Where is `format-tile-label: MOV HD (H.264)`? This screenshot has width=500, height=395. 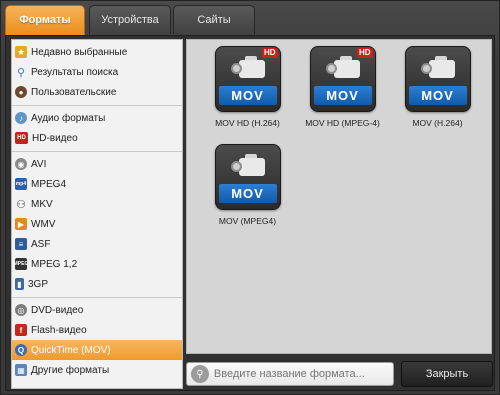
format-tile-label: MOV HD (H.264) is located at coordinates (247, 123).